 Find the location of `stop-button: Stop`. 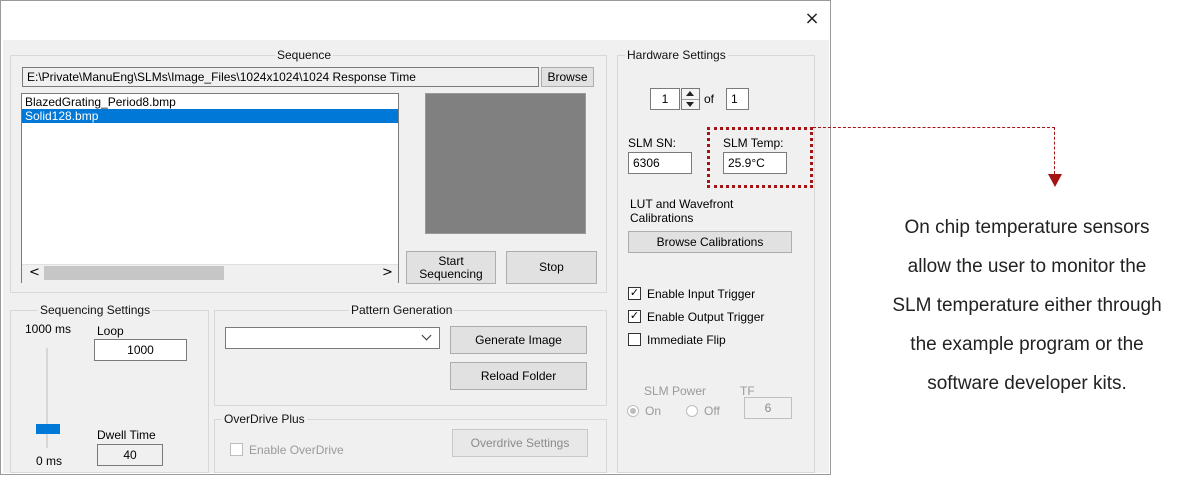

stop-button: Stop is located at coordinates (551, 267).